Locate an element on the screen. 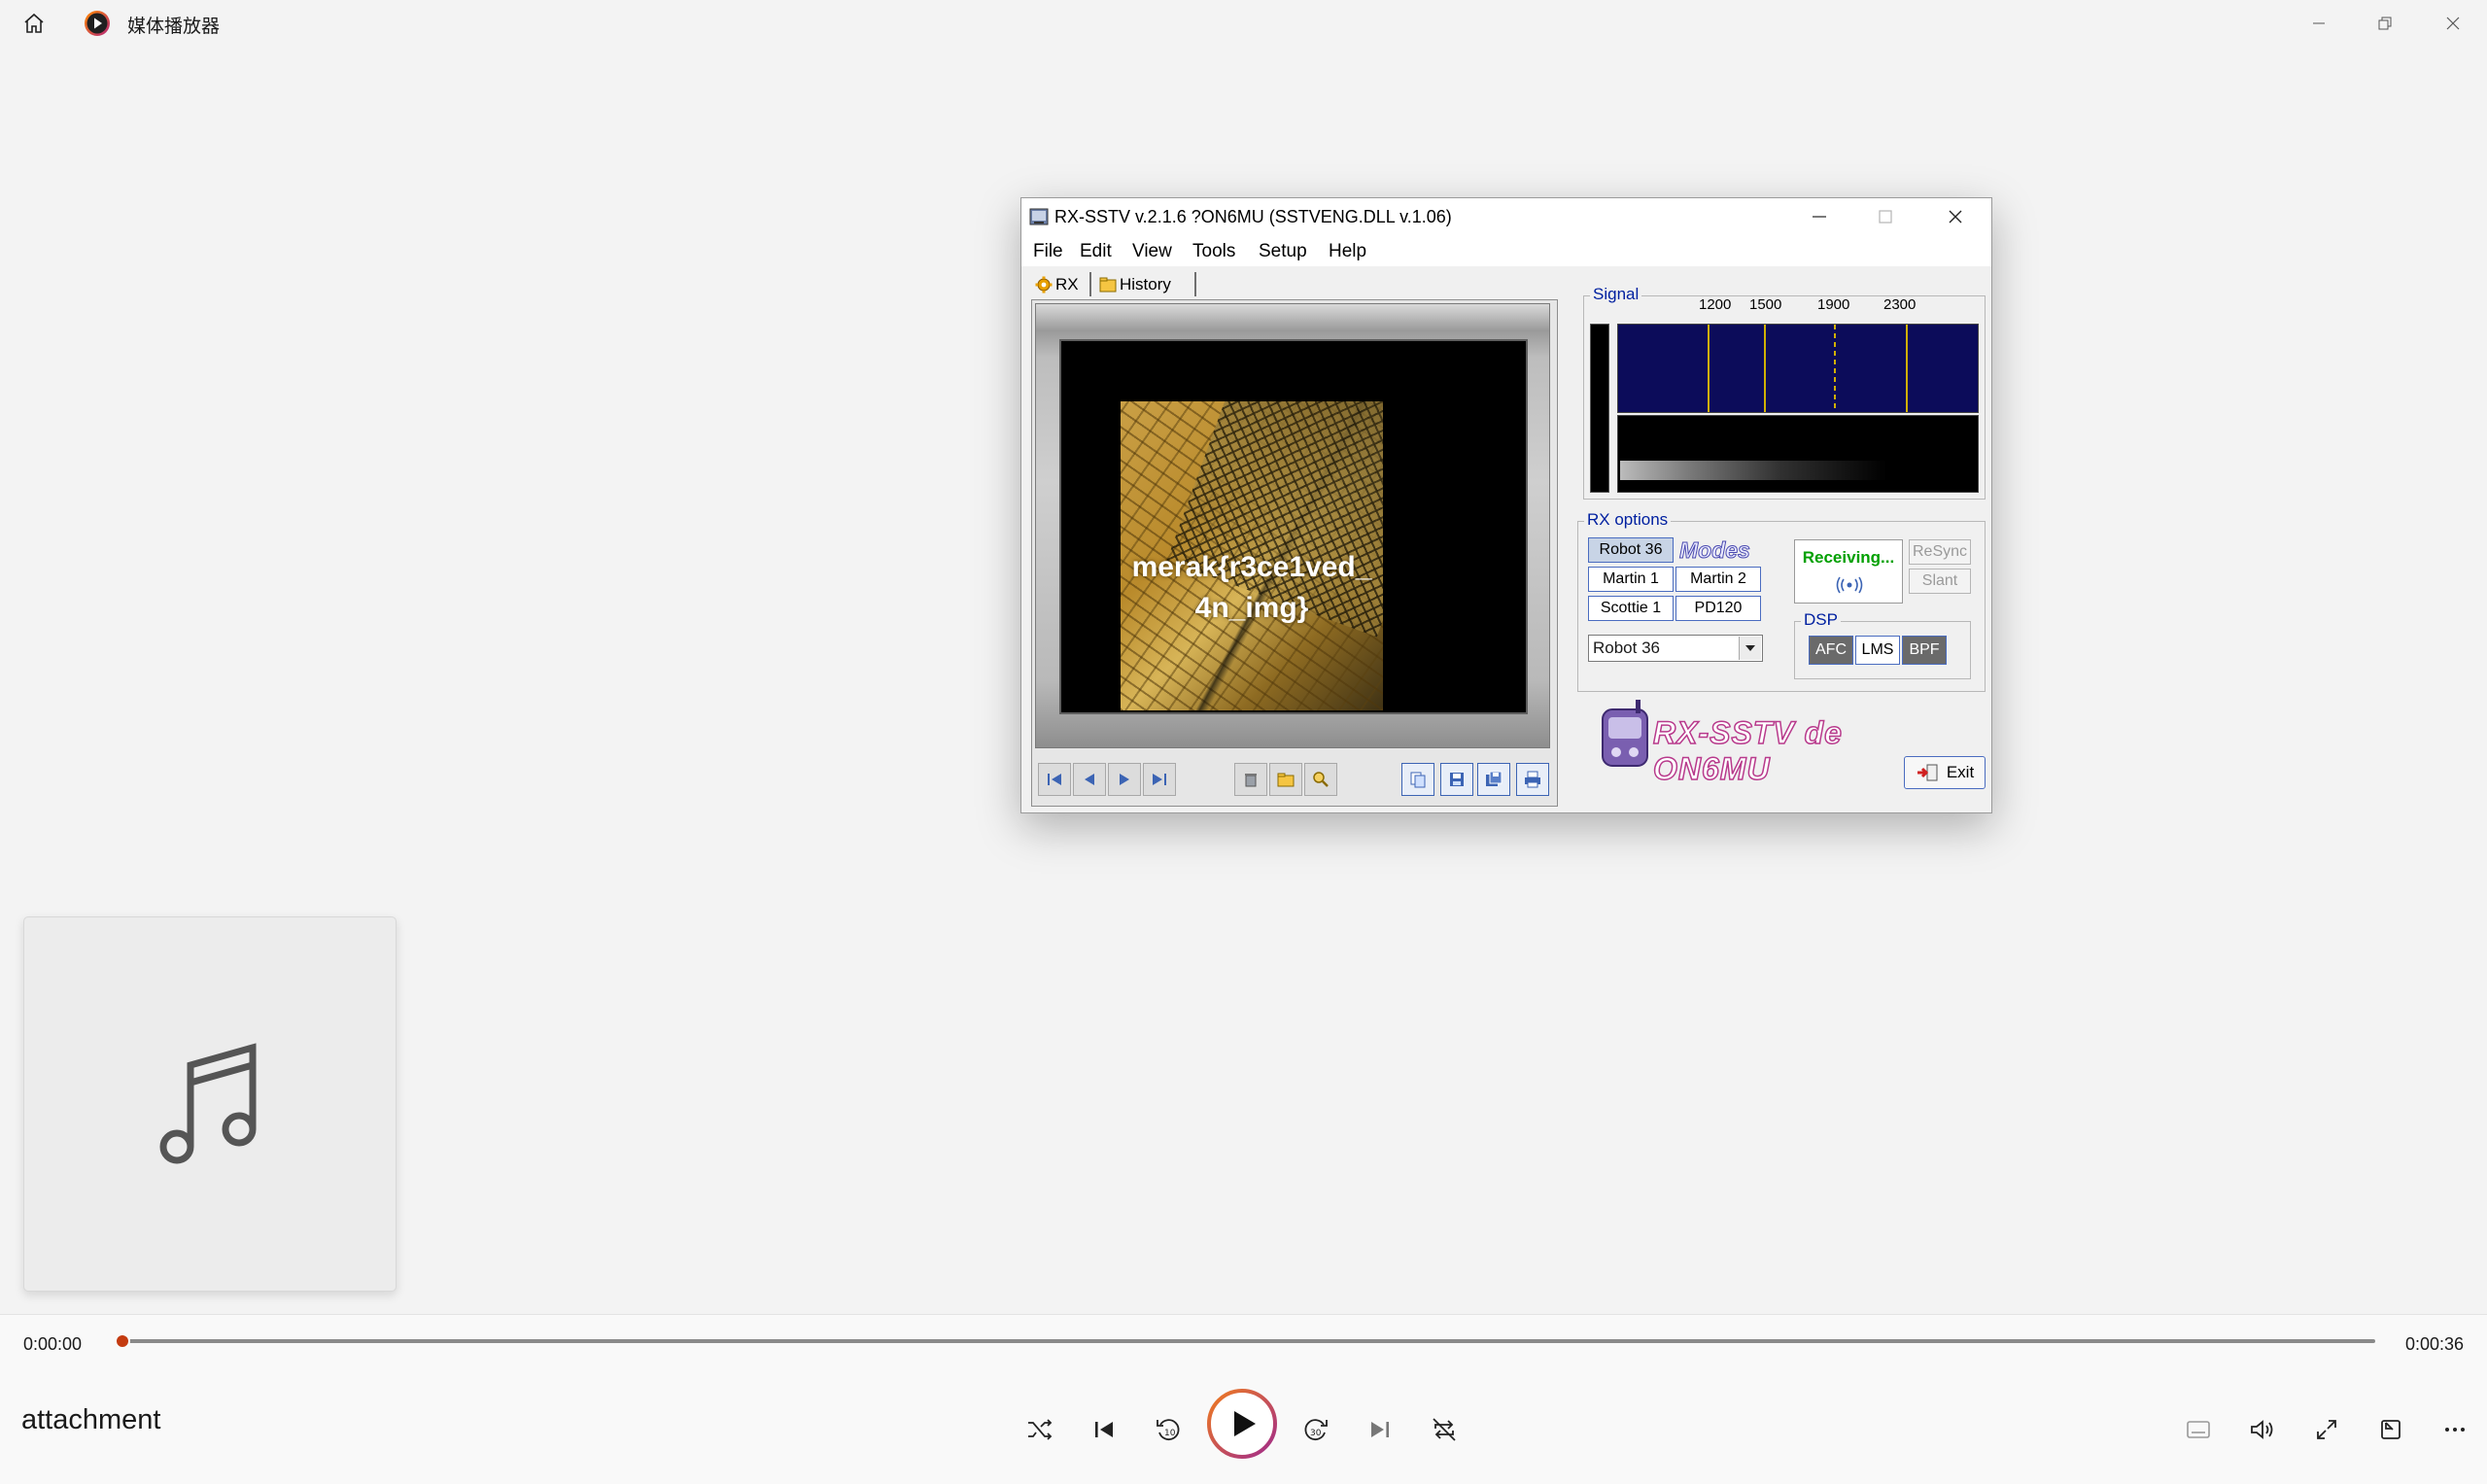 The image size is (2487, 1484). shuffle-button is located at coordinates (1040, 1429).